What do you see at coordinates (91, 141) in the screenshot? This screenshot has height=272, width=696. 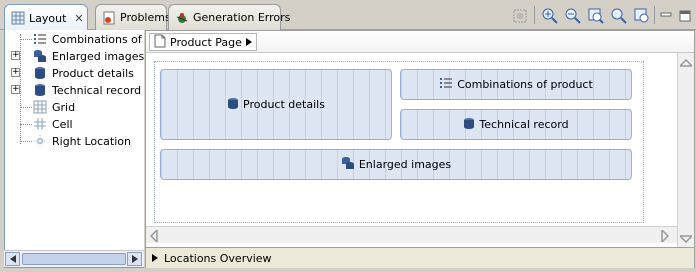 I see `tree-item-label: Right Location` at bounding box center [91, 141].